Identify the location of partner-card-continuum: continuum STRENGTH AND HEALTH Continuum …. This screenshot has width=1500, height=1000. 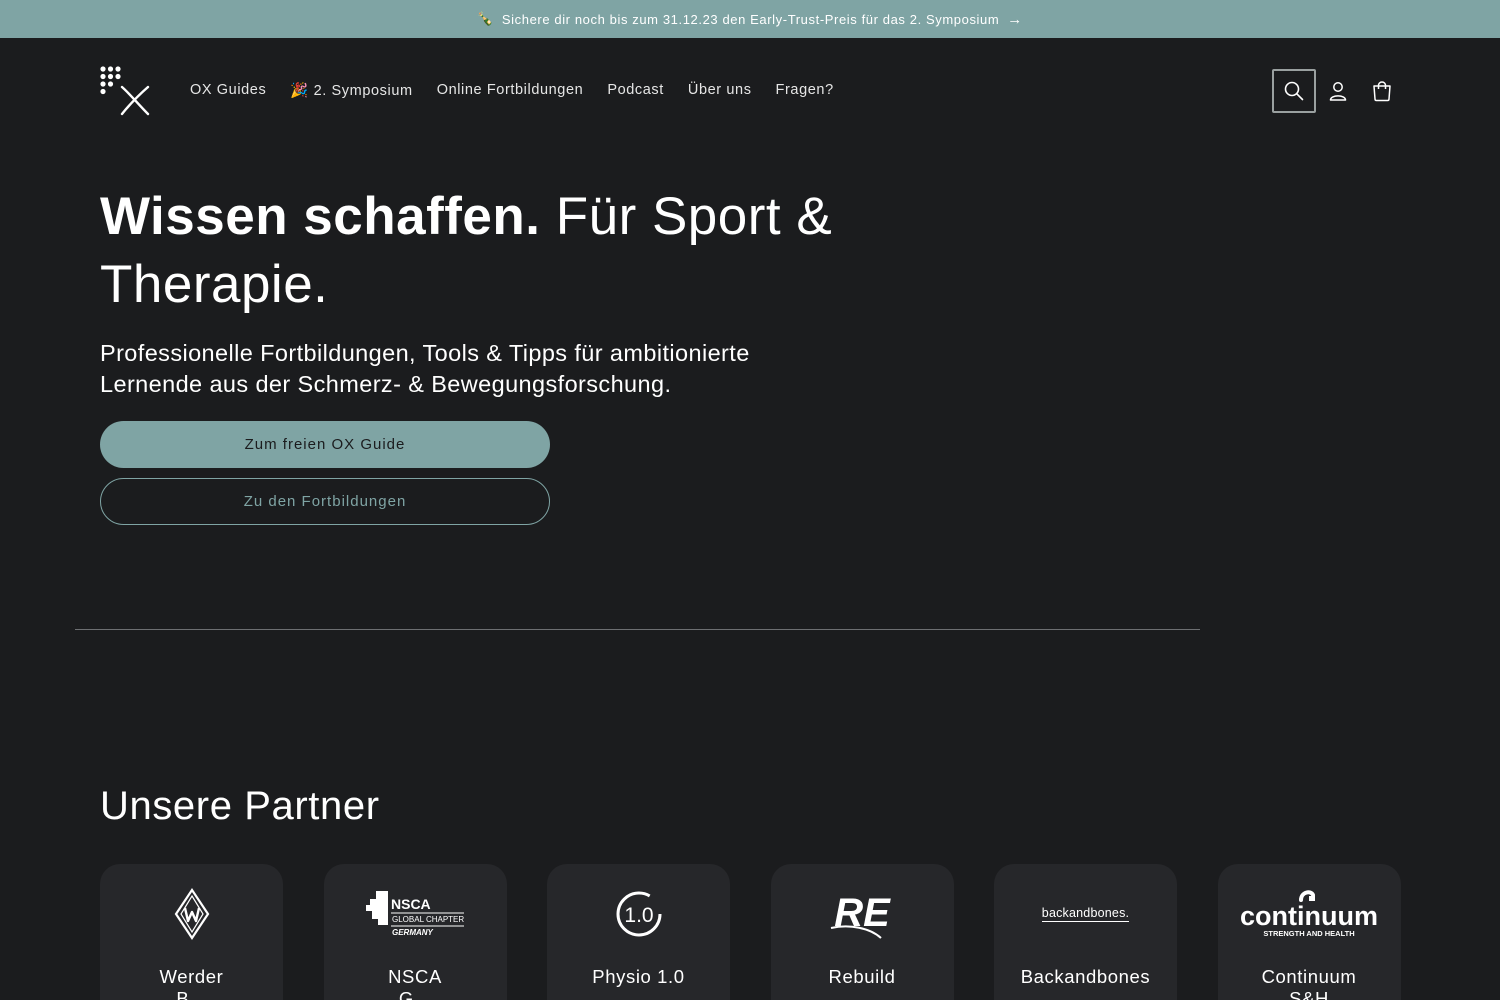
(1309, 932).